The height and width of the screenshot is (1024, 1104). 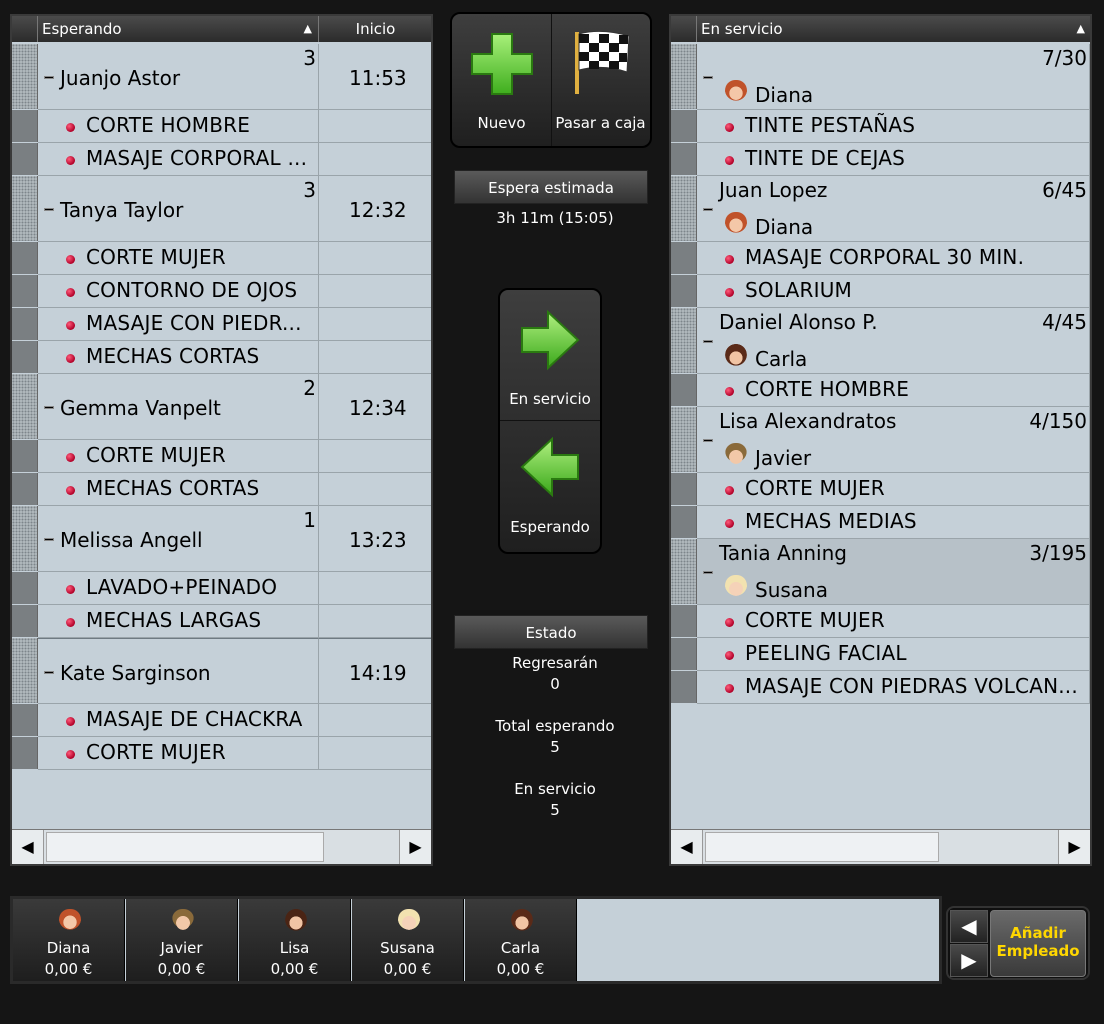 I want to click on client-row: Juanjo Astor 3 11:53, so click(x=221, y=77).